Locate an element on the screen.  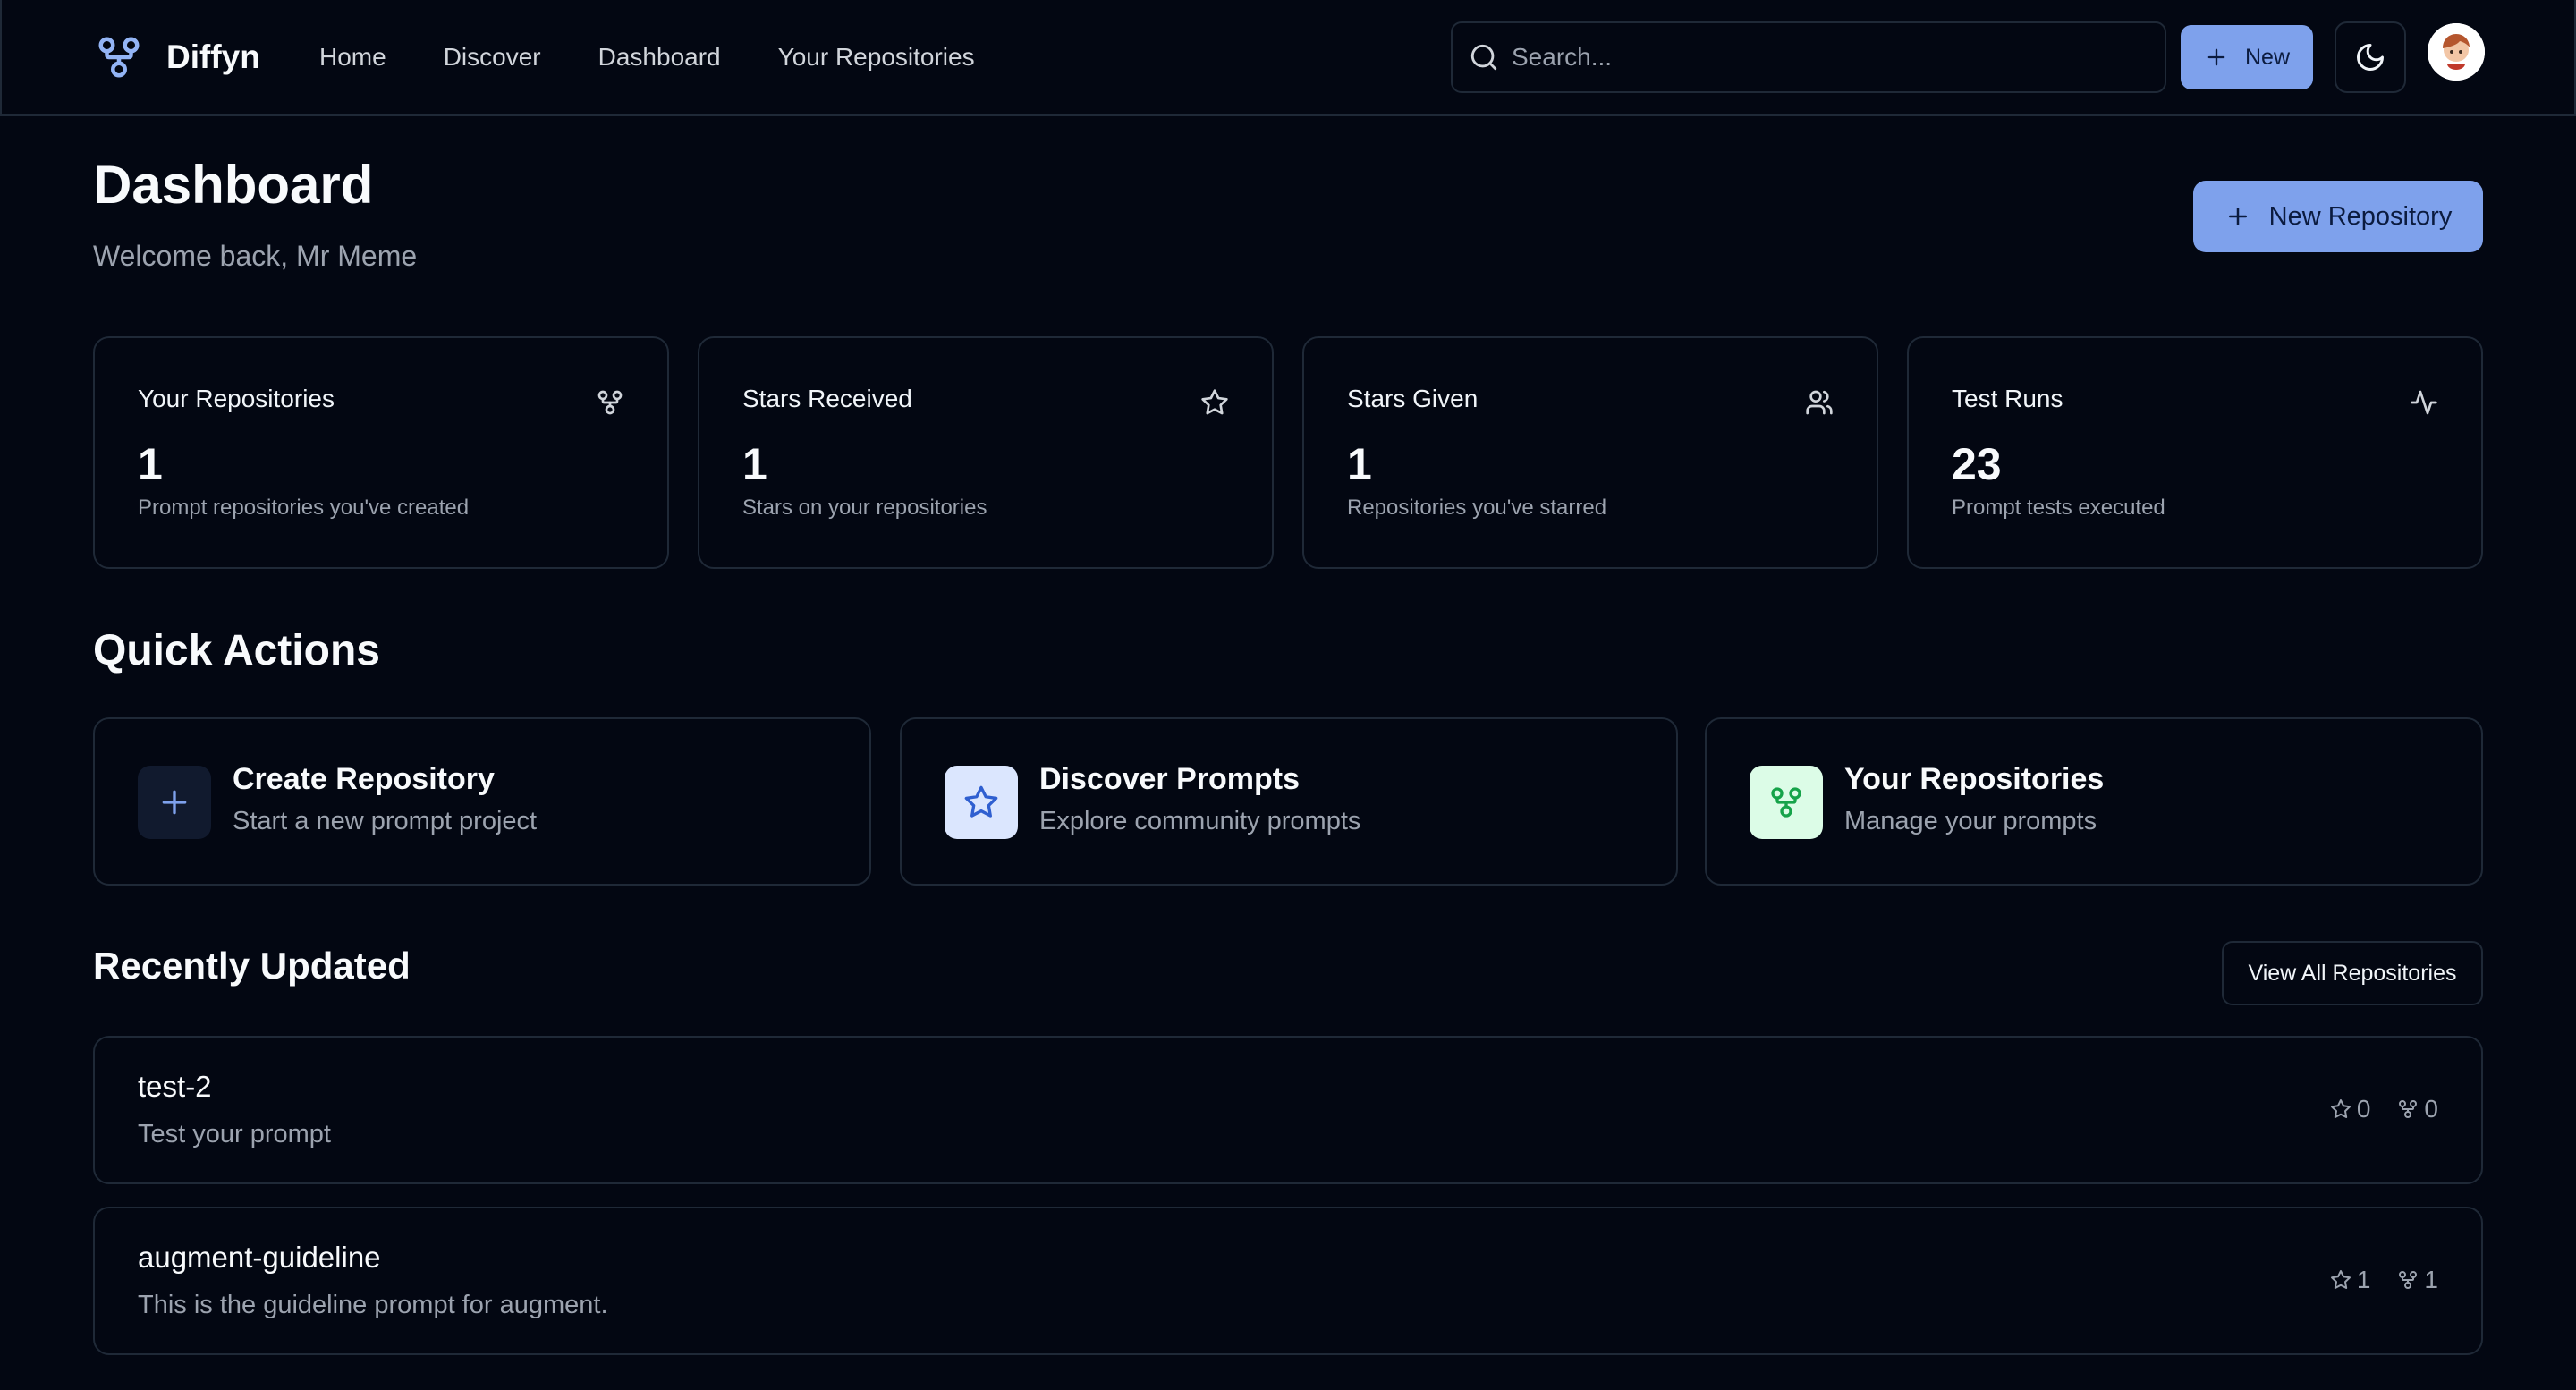
nav-link-home: Home is located at coordinates (352, 57).